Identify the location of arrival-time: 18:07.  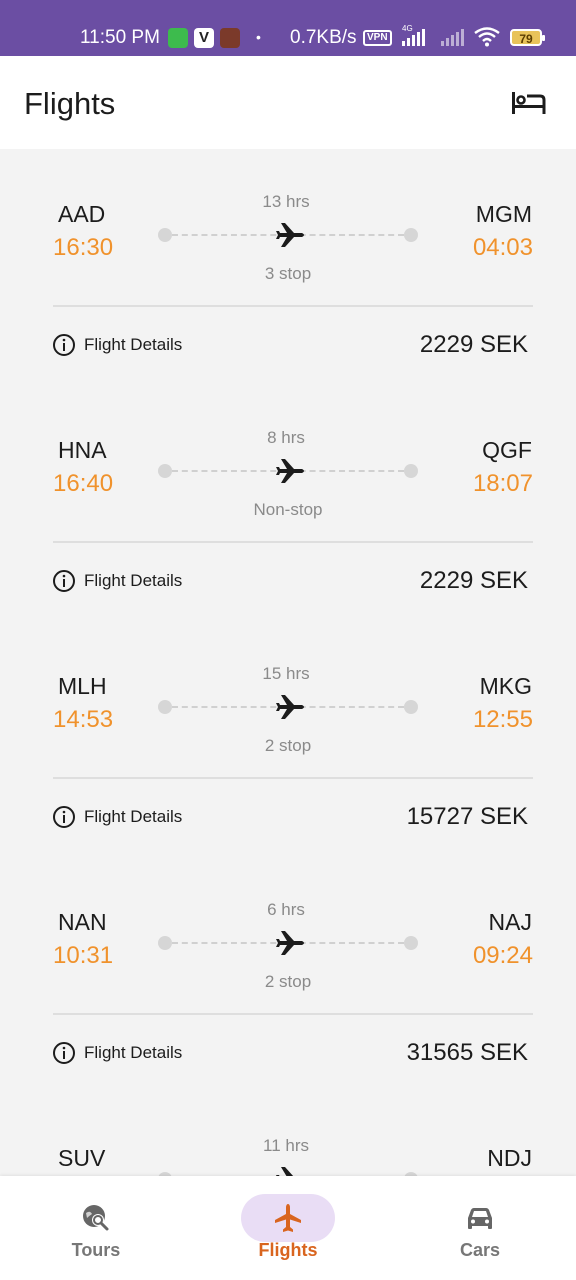
(502, 483).